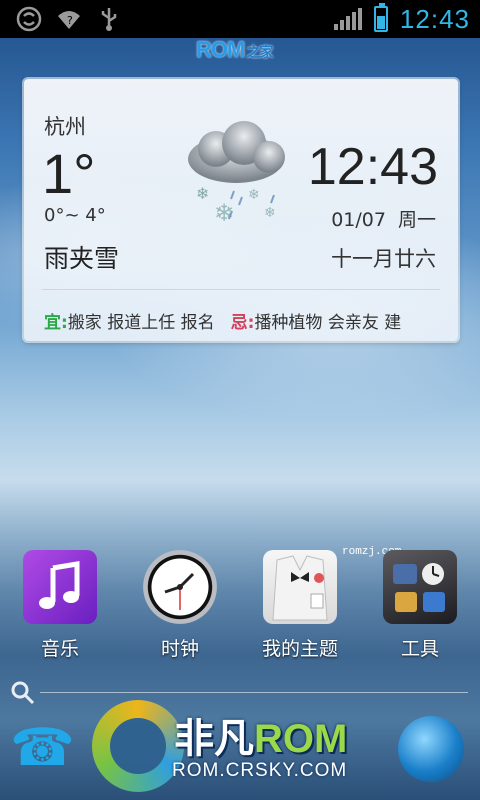 This screenshot has height=800, width=480. What do you see at coordinates (65, 127) in the screenshot?
I see `weather-city: 杭州` at bounding box center [65, 127].